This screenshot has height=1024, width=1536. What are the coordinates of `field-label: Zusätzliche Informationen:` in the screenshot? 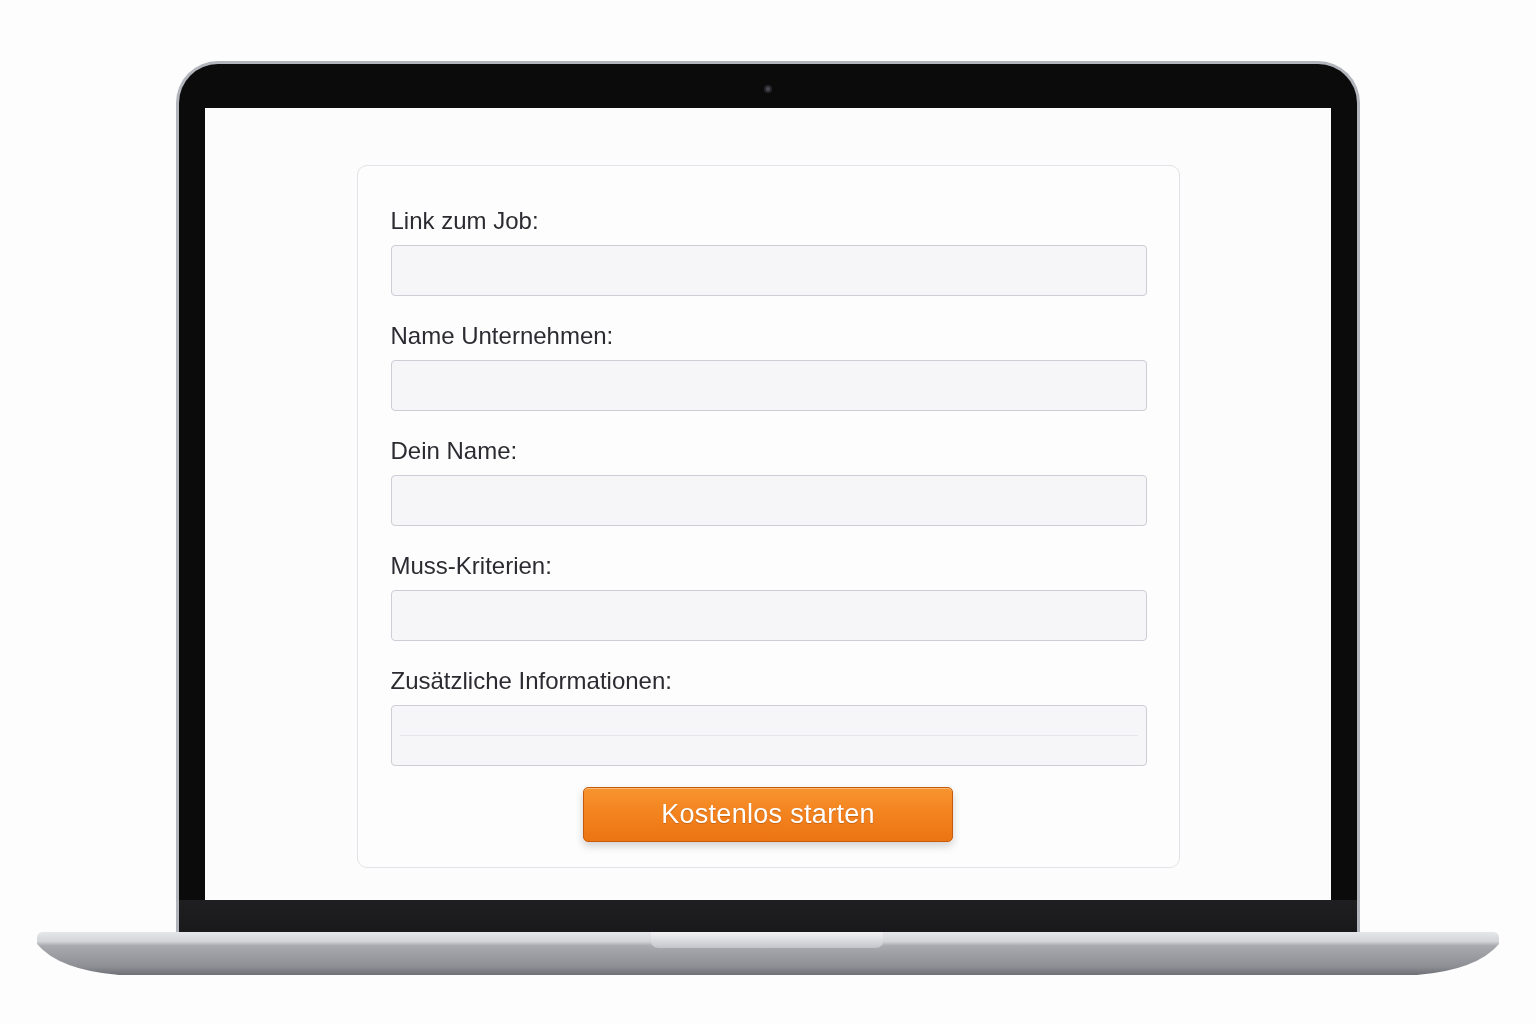 It's located at (531, 680).